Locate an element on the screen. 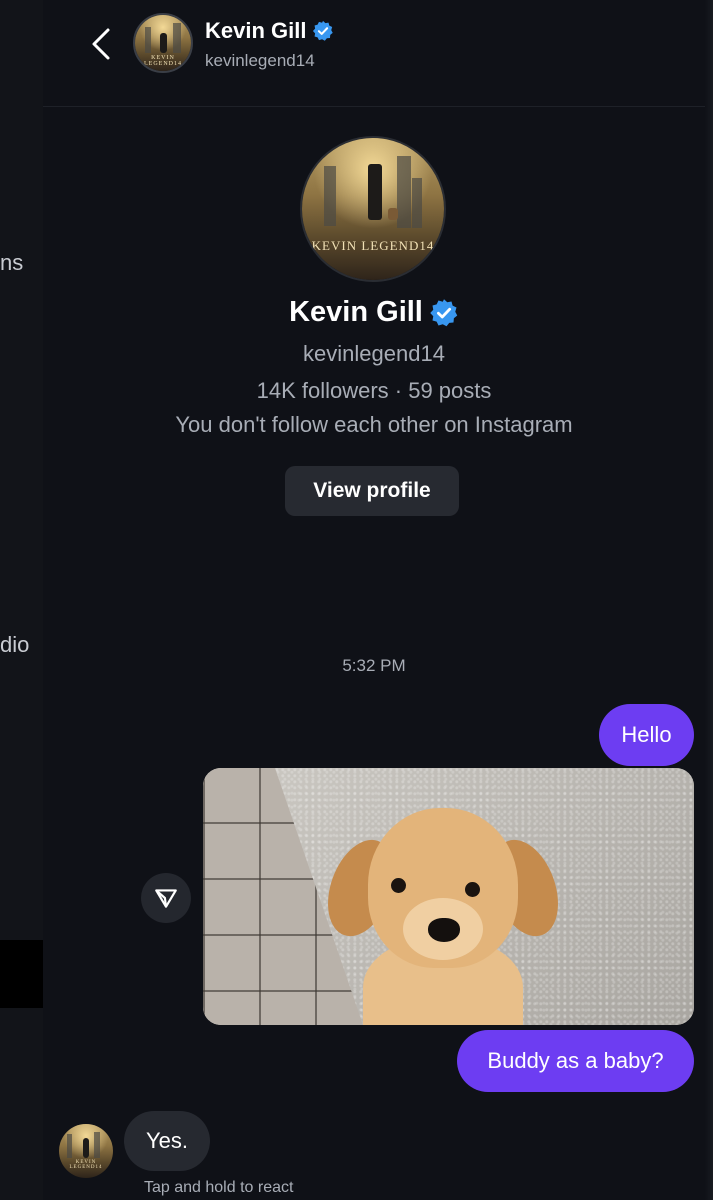 Image resolution: width=713 pixels, height=1200 pixels. sender-avatar: KEVIN LEGEND14 is located at coordinates (86, 1151).